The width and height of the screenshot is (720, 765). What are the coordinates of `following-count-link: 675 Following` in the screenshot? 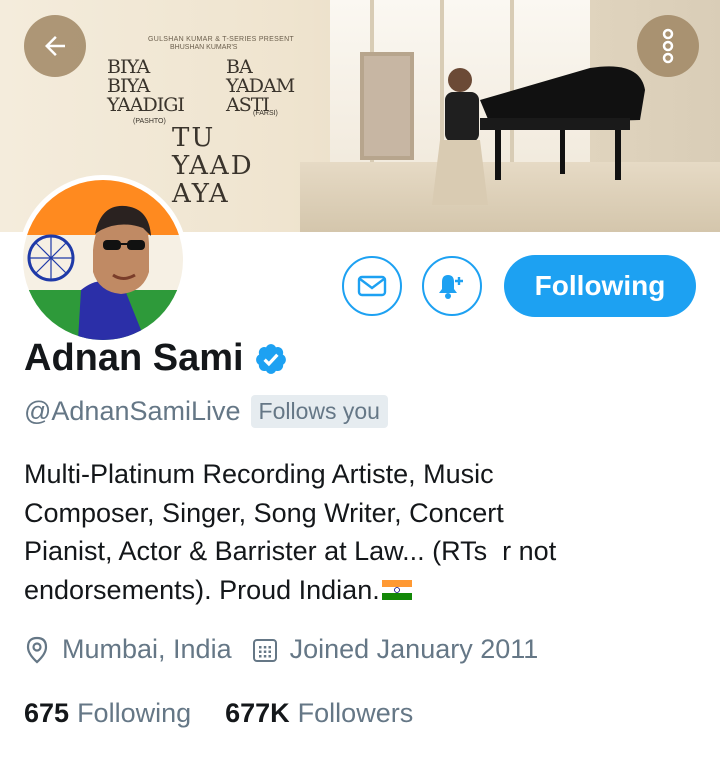 It's located at (107, 713).